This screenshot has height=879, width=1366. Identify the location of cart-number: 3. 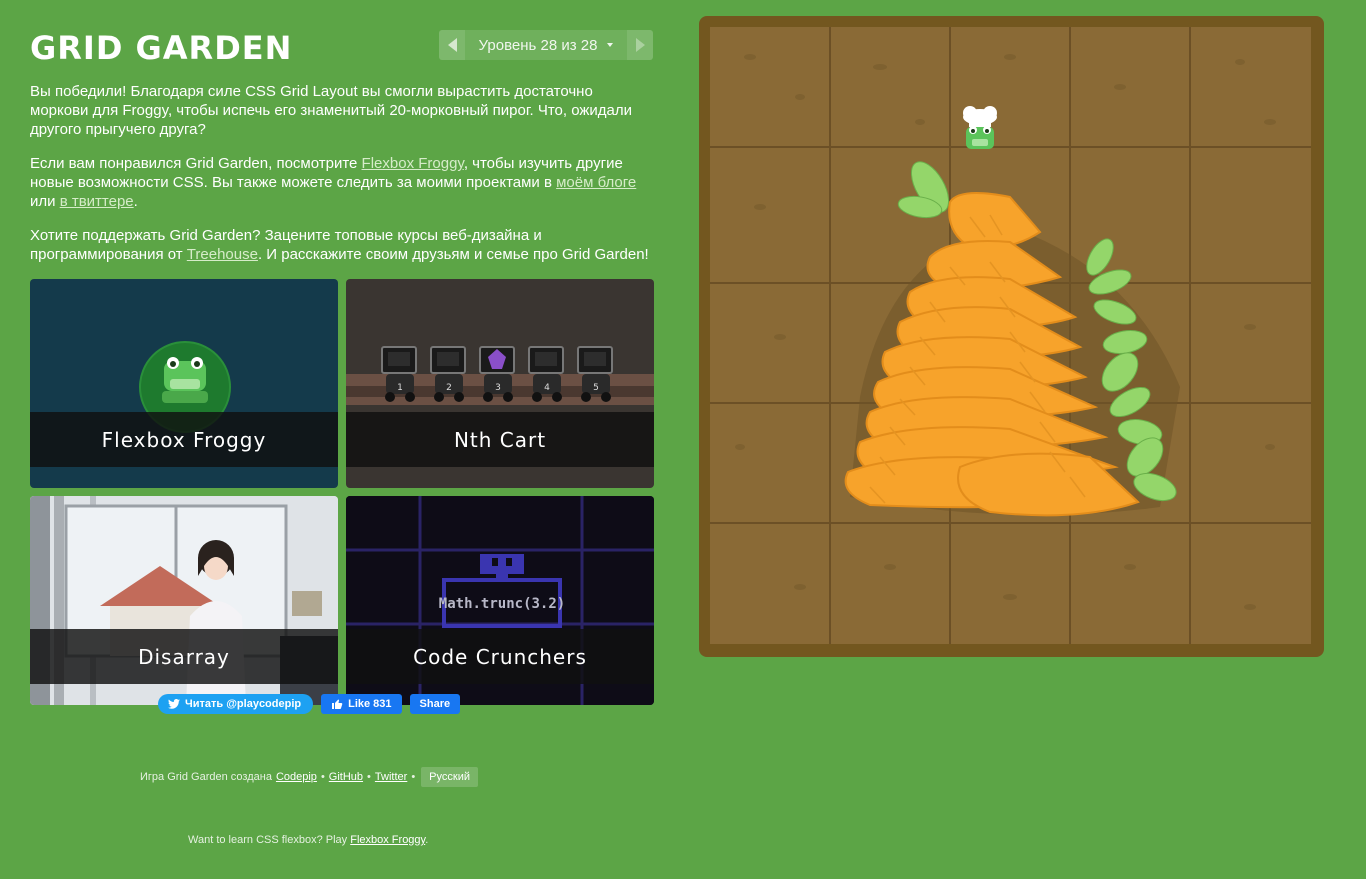
(498, 388).